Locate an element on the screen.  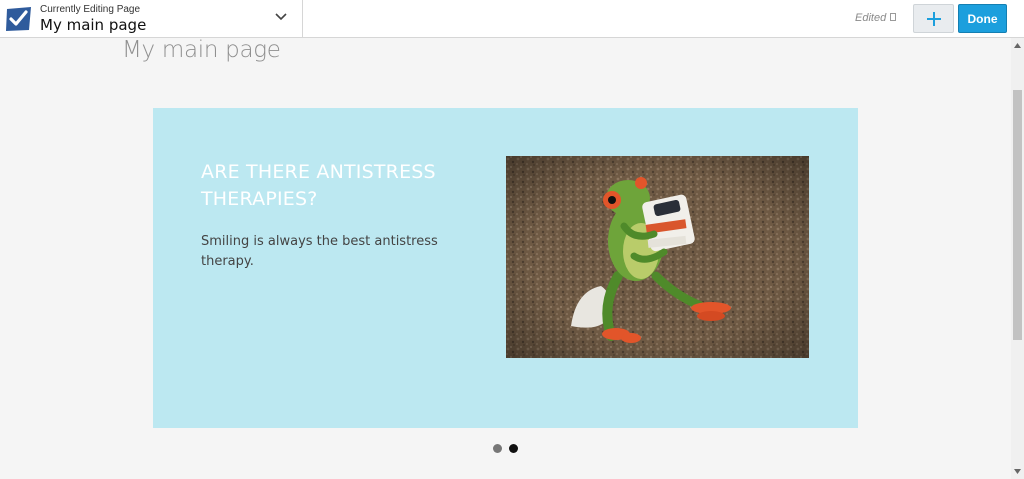
plus-icon is located at coordinates (933, 18).